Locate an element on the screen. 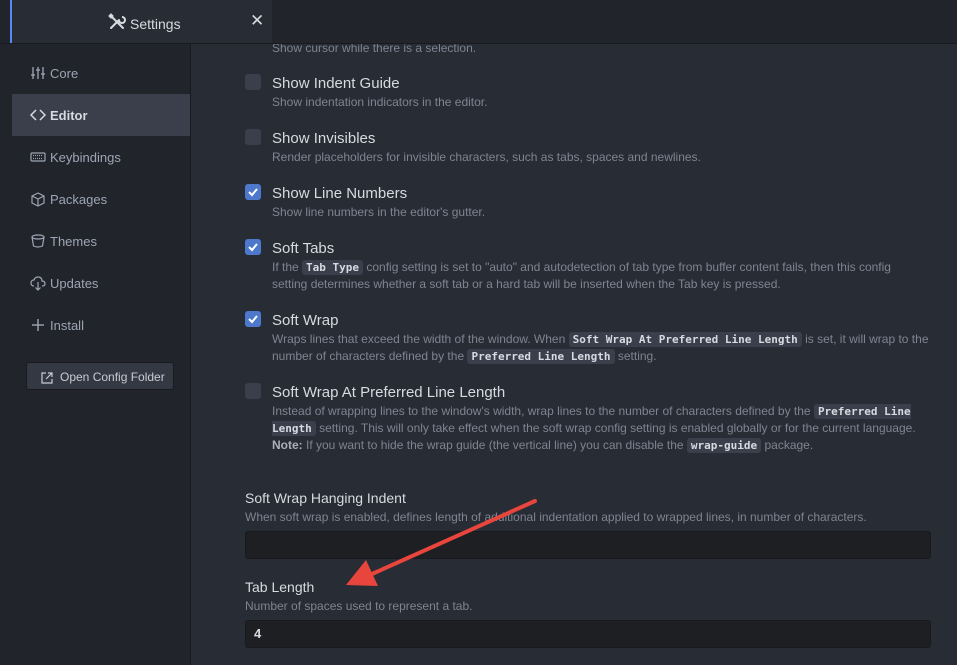 The height and width of the screenshot is (665, 957). soft-wrap-checkbox is located at coordinates (253, 319).